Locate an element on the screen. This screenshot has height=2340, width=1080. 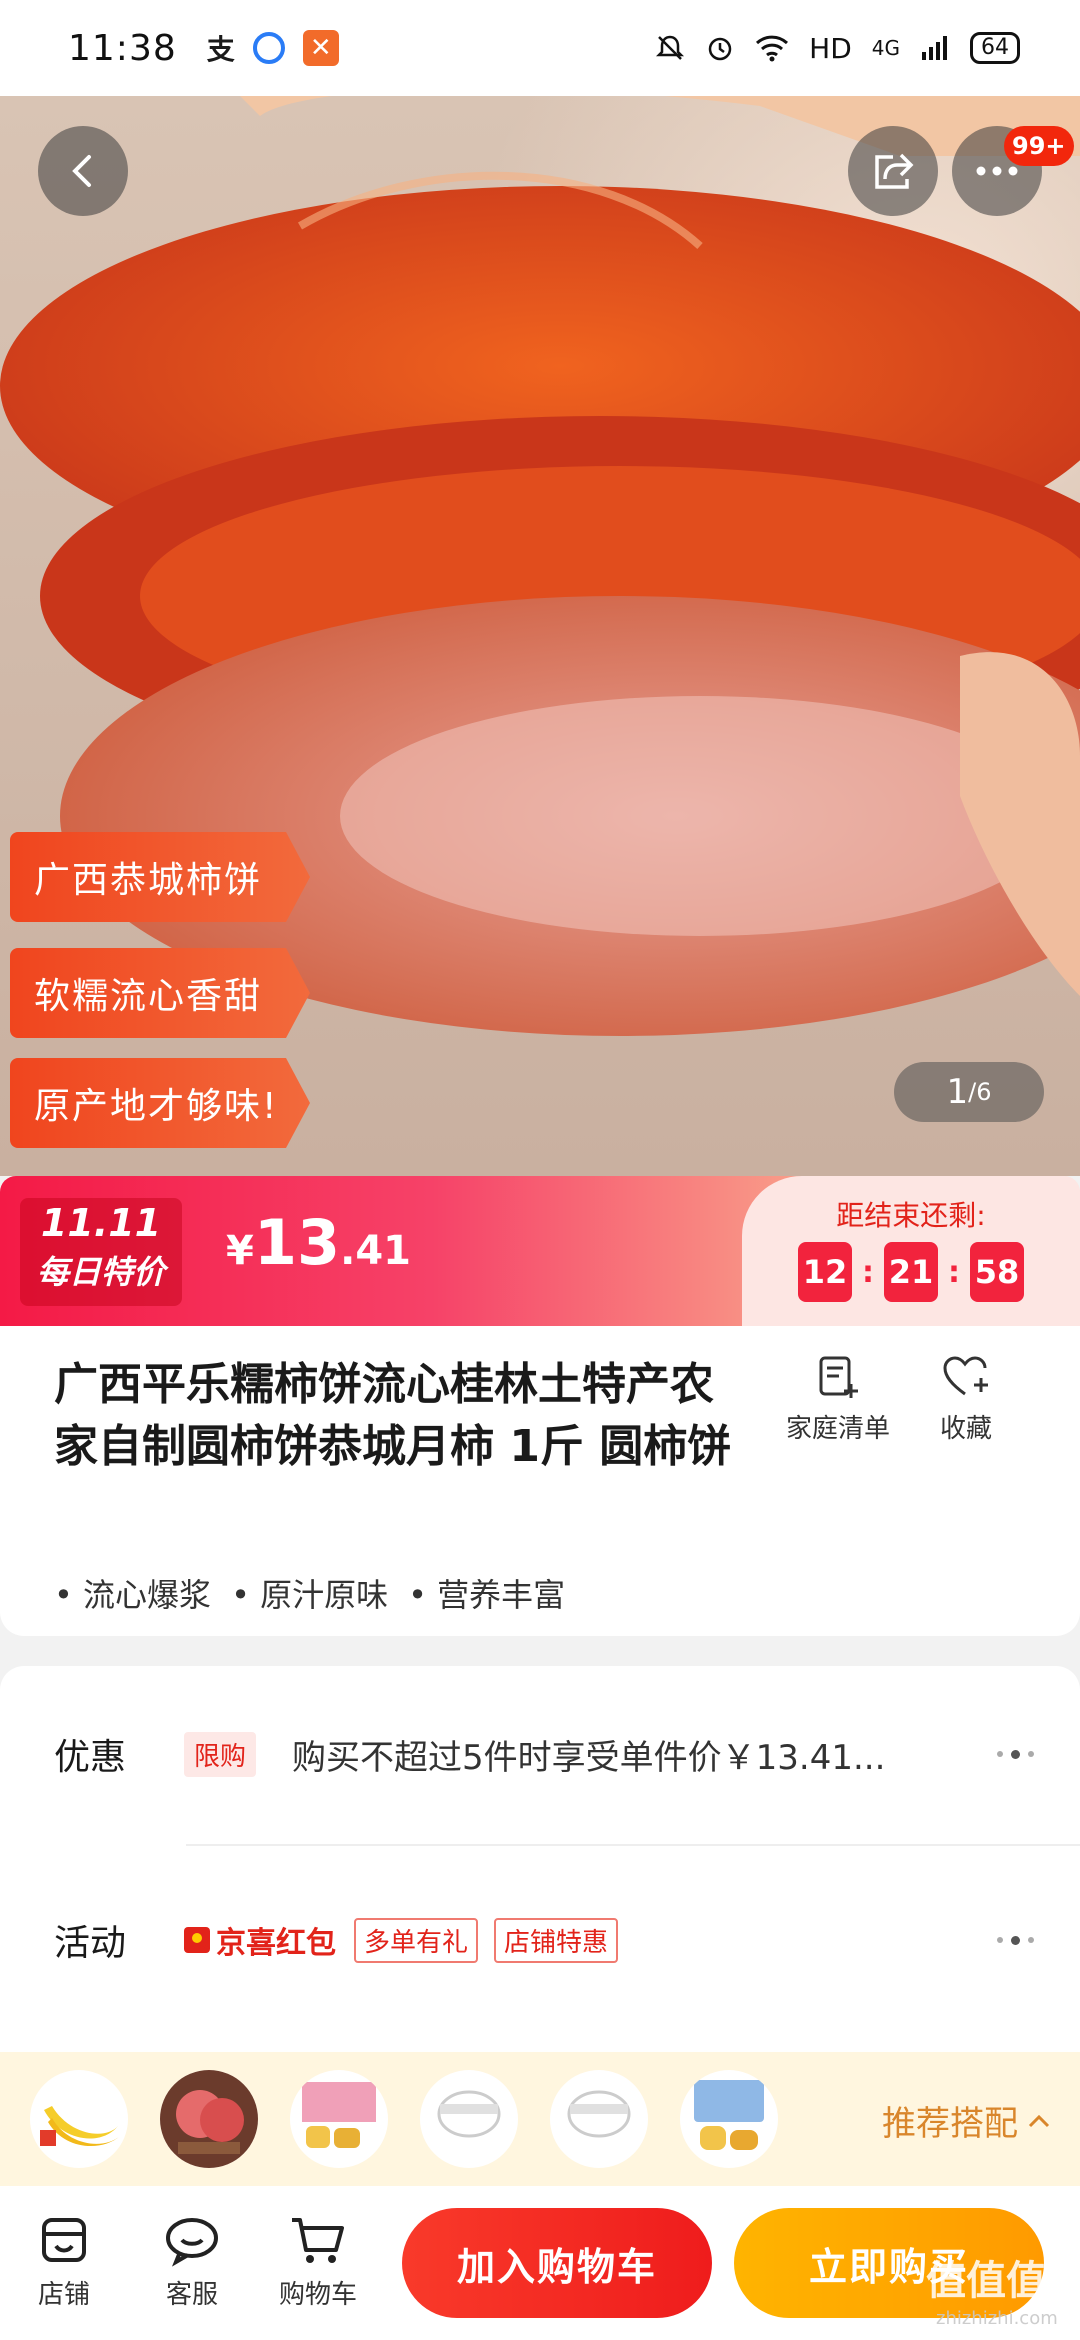
cart-button: 购物车 is located at coordinates (318, 2261).